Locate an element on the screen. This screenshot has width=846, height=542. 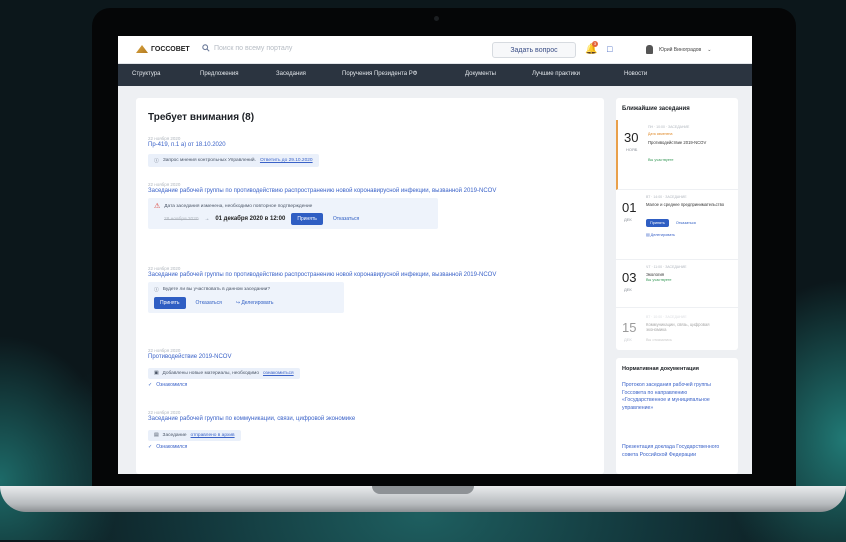
meeting-meta: ПН · 10:00 · ЗАСЕДАНИЕ is located at coordinates (669, 127).